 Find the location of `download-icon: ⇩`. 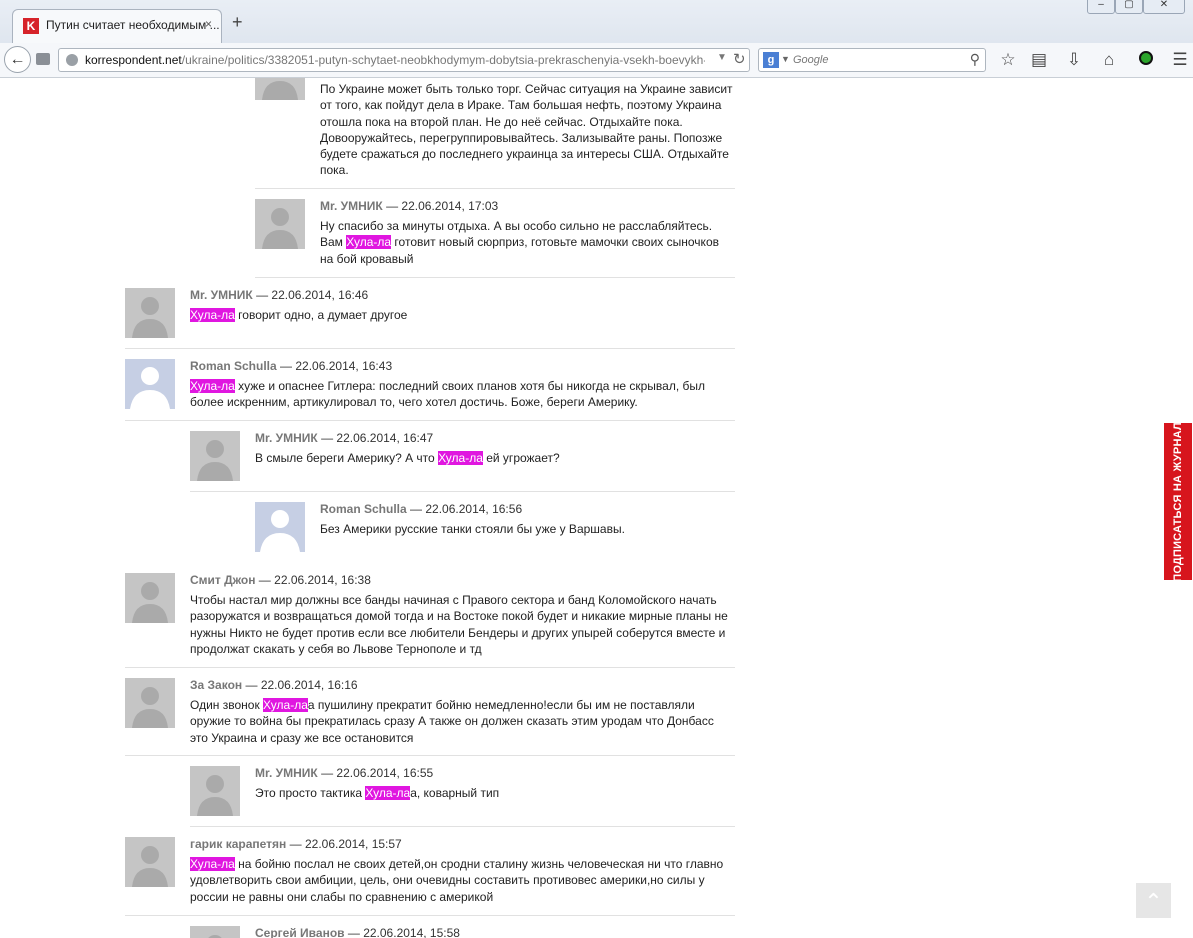

download-icon: ⇩ is located at coordinates (1074, 61).